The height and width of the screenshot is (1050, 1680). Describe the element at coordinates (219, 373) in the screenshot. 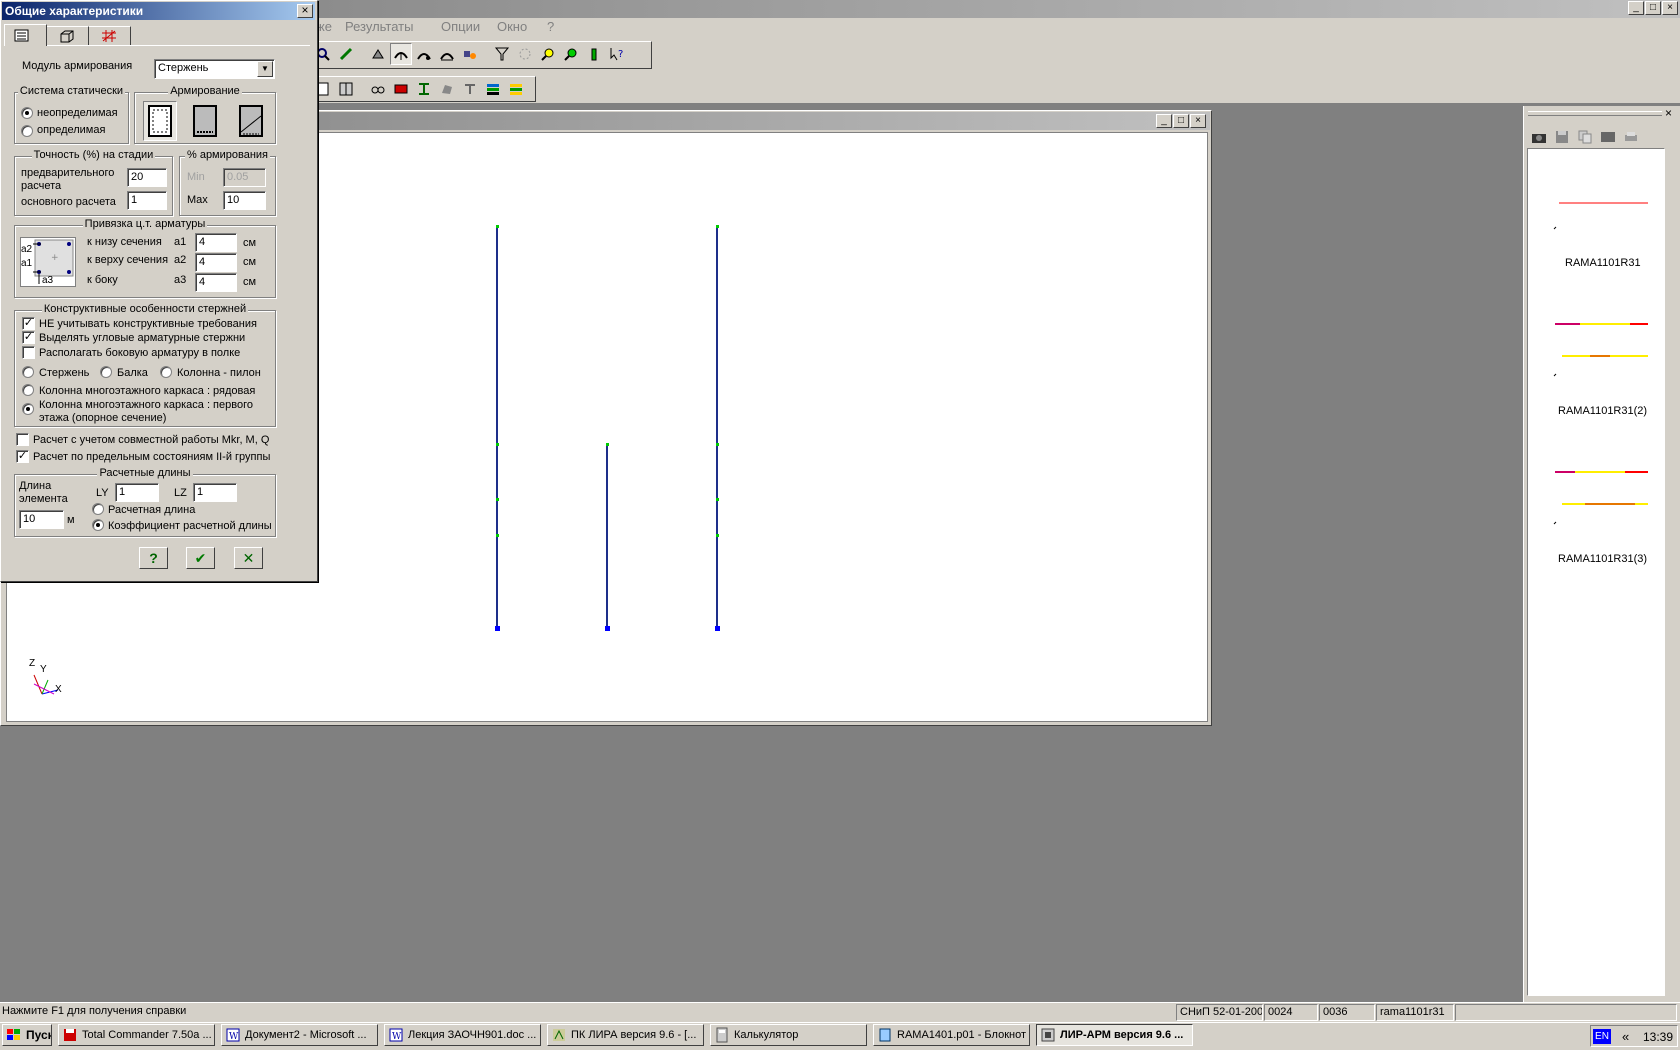

I see `type-pylon-label: Колонна - пилон` at that location.